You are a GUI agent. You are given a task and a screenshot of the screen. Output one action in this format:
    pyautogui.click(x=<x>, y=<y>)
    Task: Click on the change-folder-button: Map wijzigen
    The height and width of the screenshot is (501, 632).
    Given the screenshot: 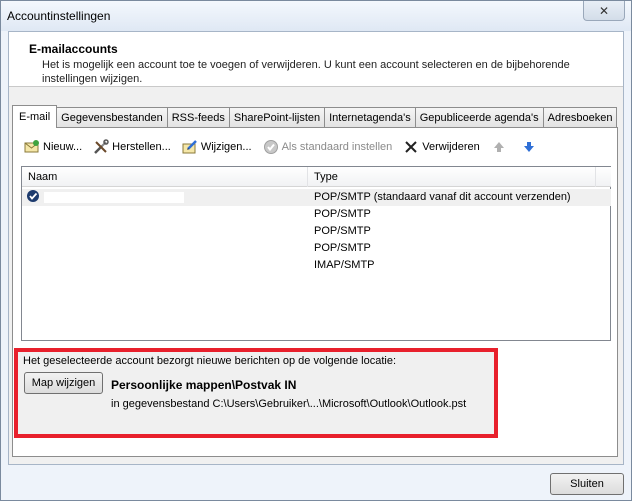 What is the action you would take?
    pyautogui.click(x=63, y=383)
    